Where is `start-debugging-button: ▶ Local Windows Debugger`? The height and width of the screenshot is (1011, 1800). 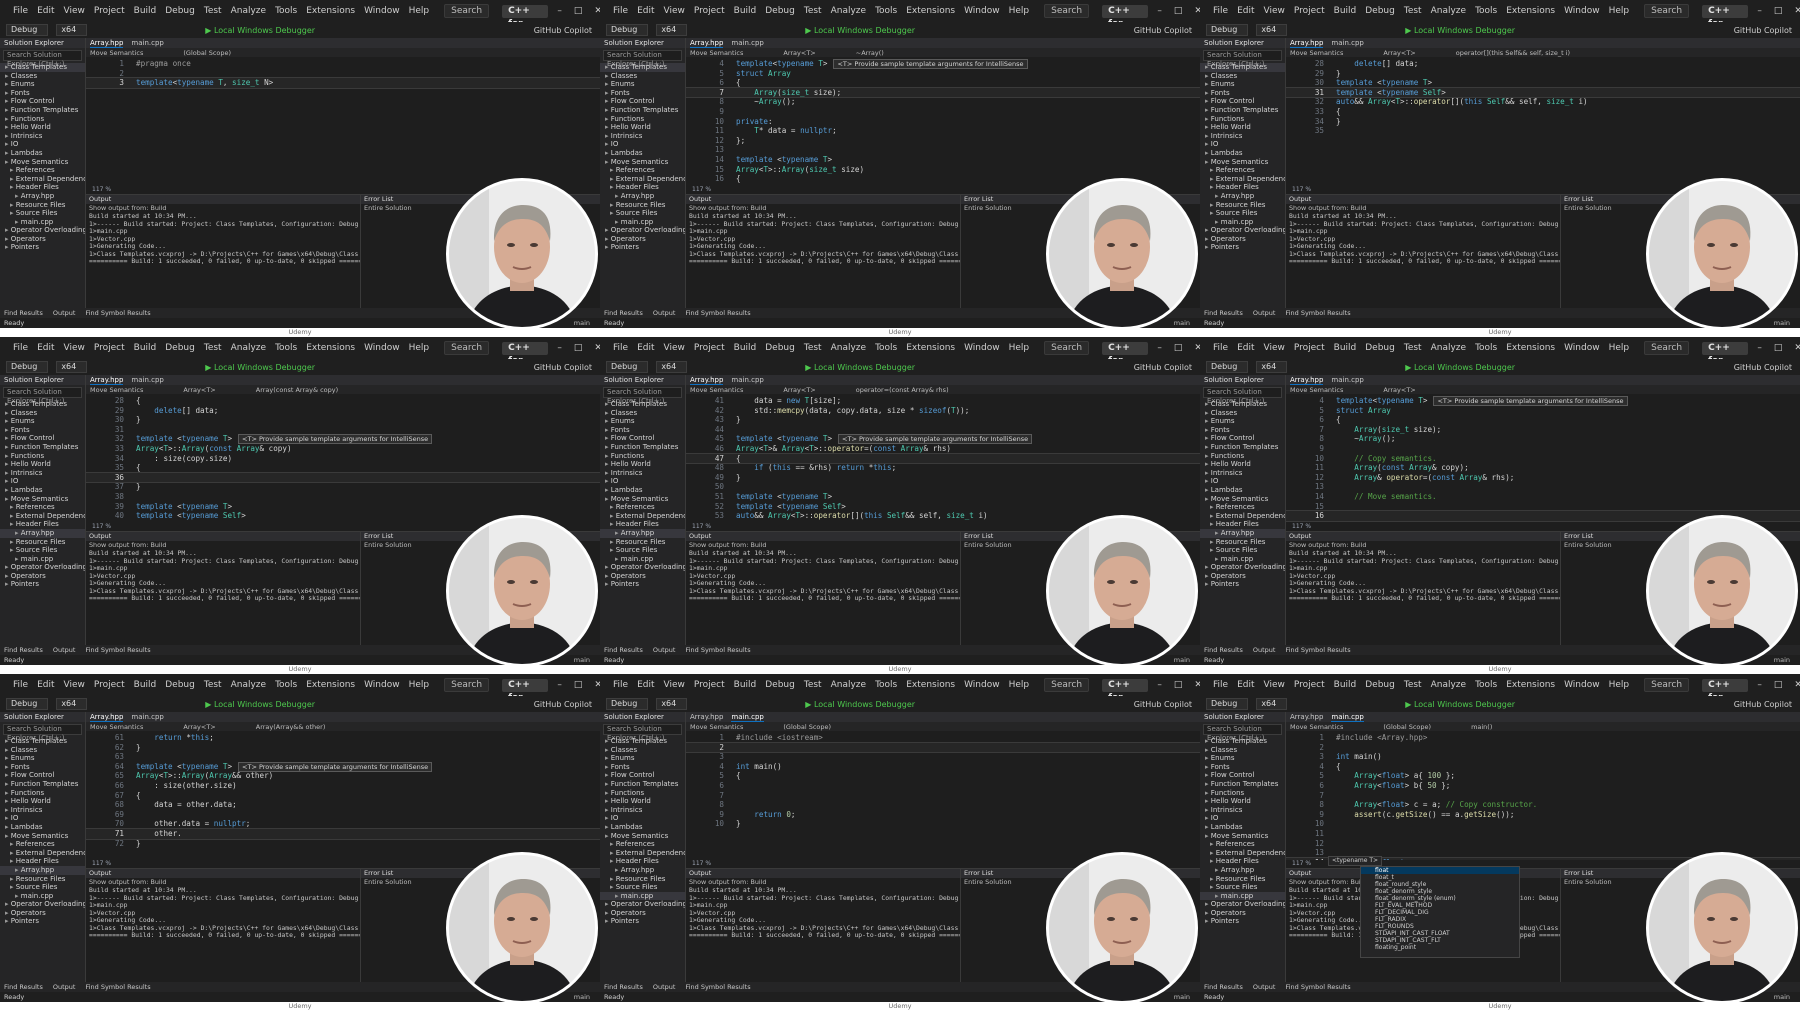 start-debugging-button: ▶ Local Windows Debugger is located at coordinates (260, 704).